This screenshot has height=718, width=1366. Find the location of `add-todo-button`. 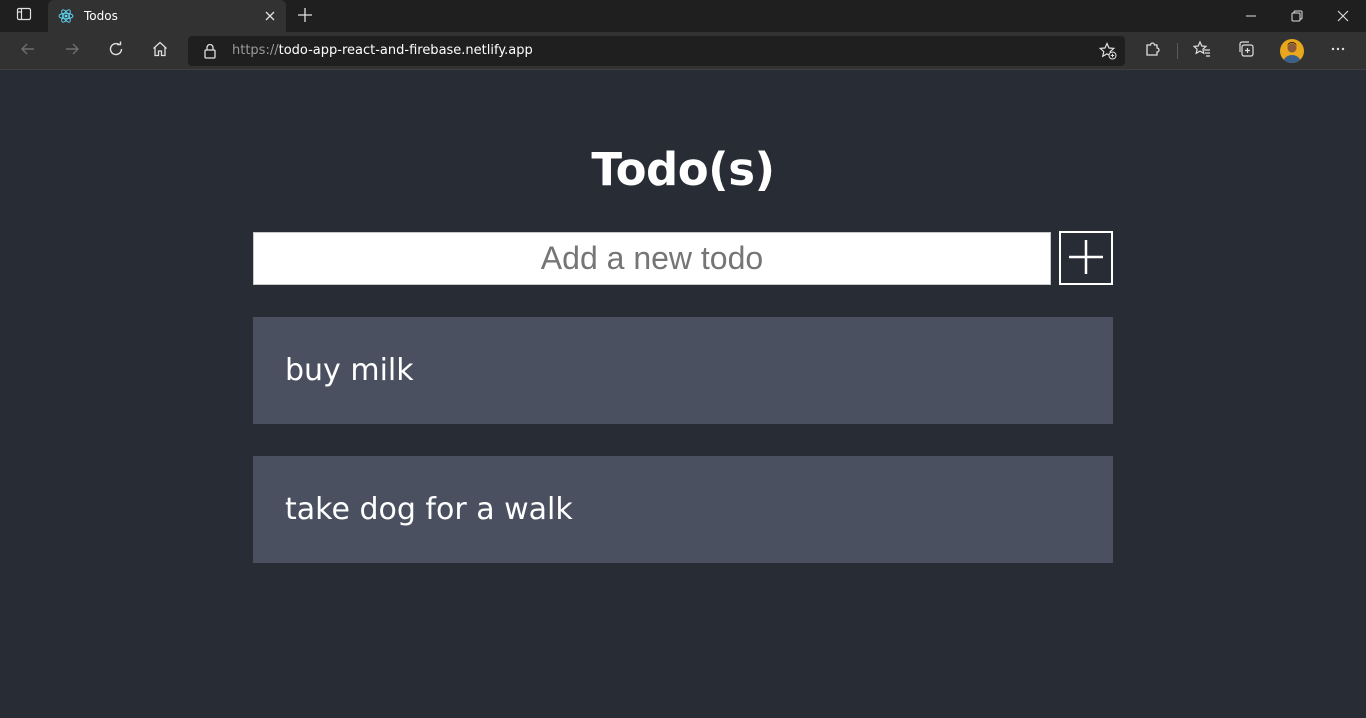

add-todo-button is located at coordinates (1086, 258).